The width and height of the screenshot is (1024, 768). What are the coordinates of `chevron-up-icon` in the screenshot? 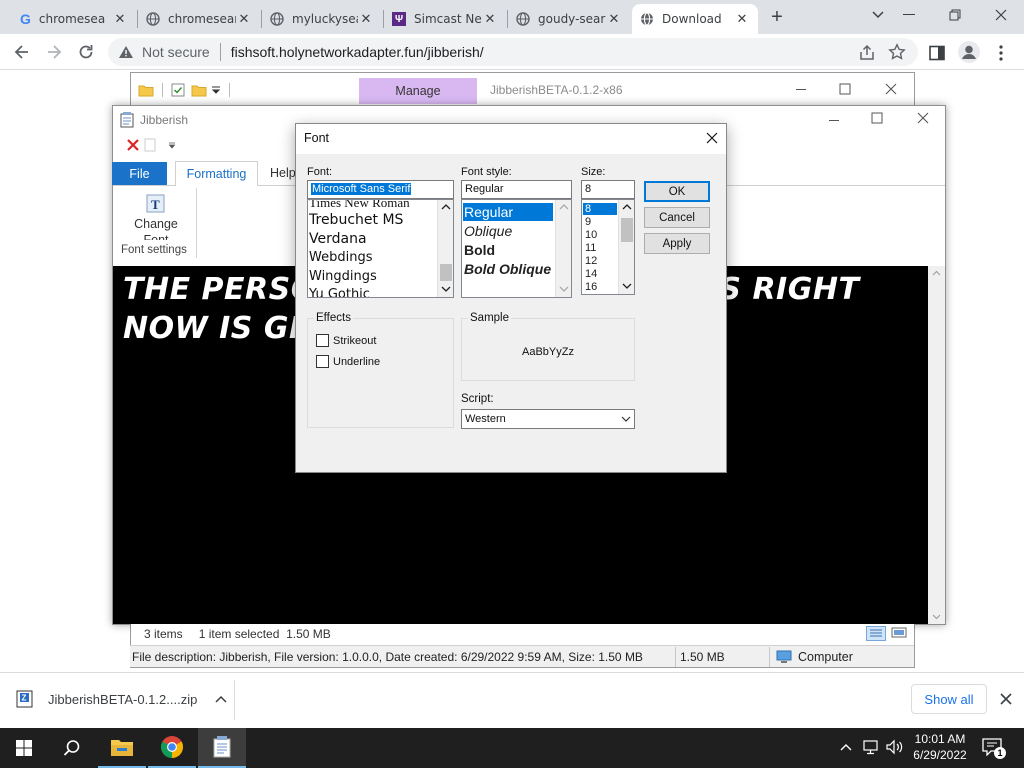 It's located at (221, 699).